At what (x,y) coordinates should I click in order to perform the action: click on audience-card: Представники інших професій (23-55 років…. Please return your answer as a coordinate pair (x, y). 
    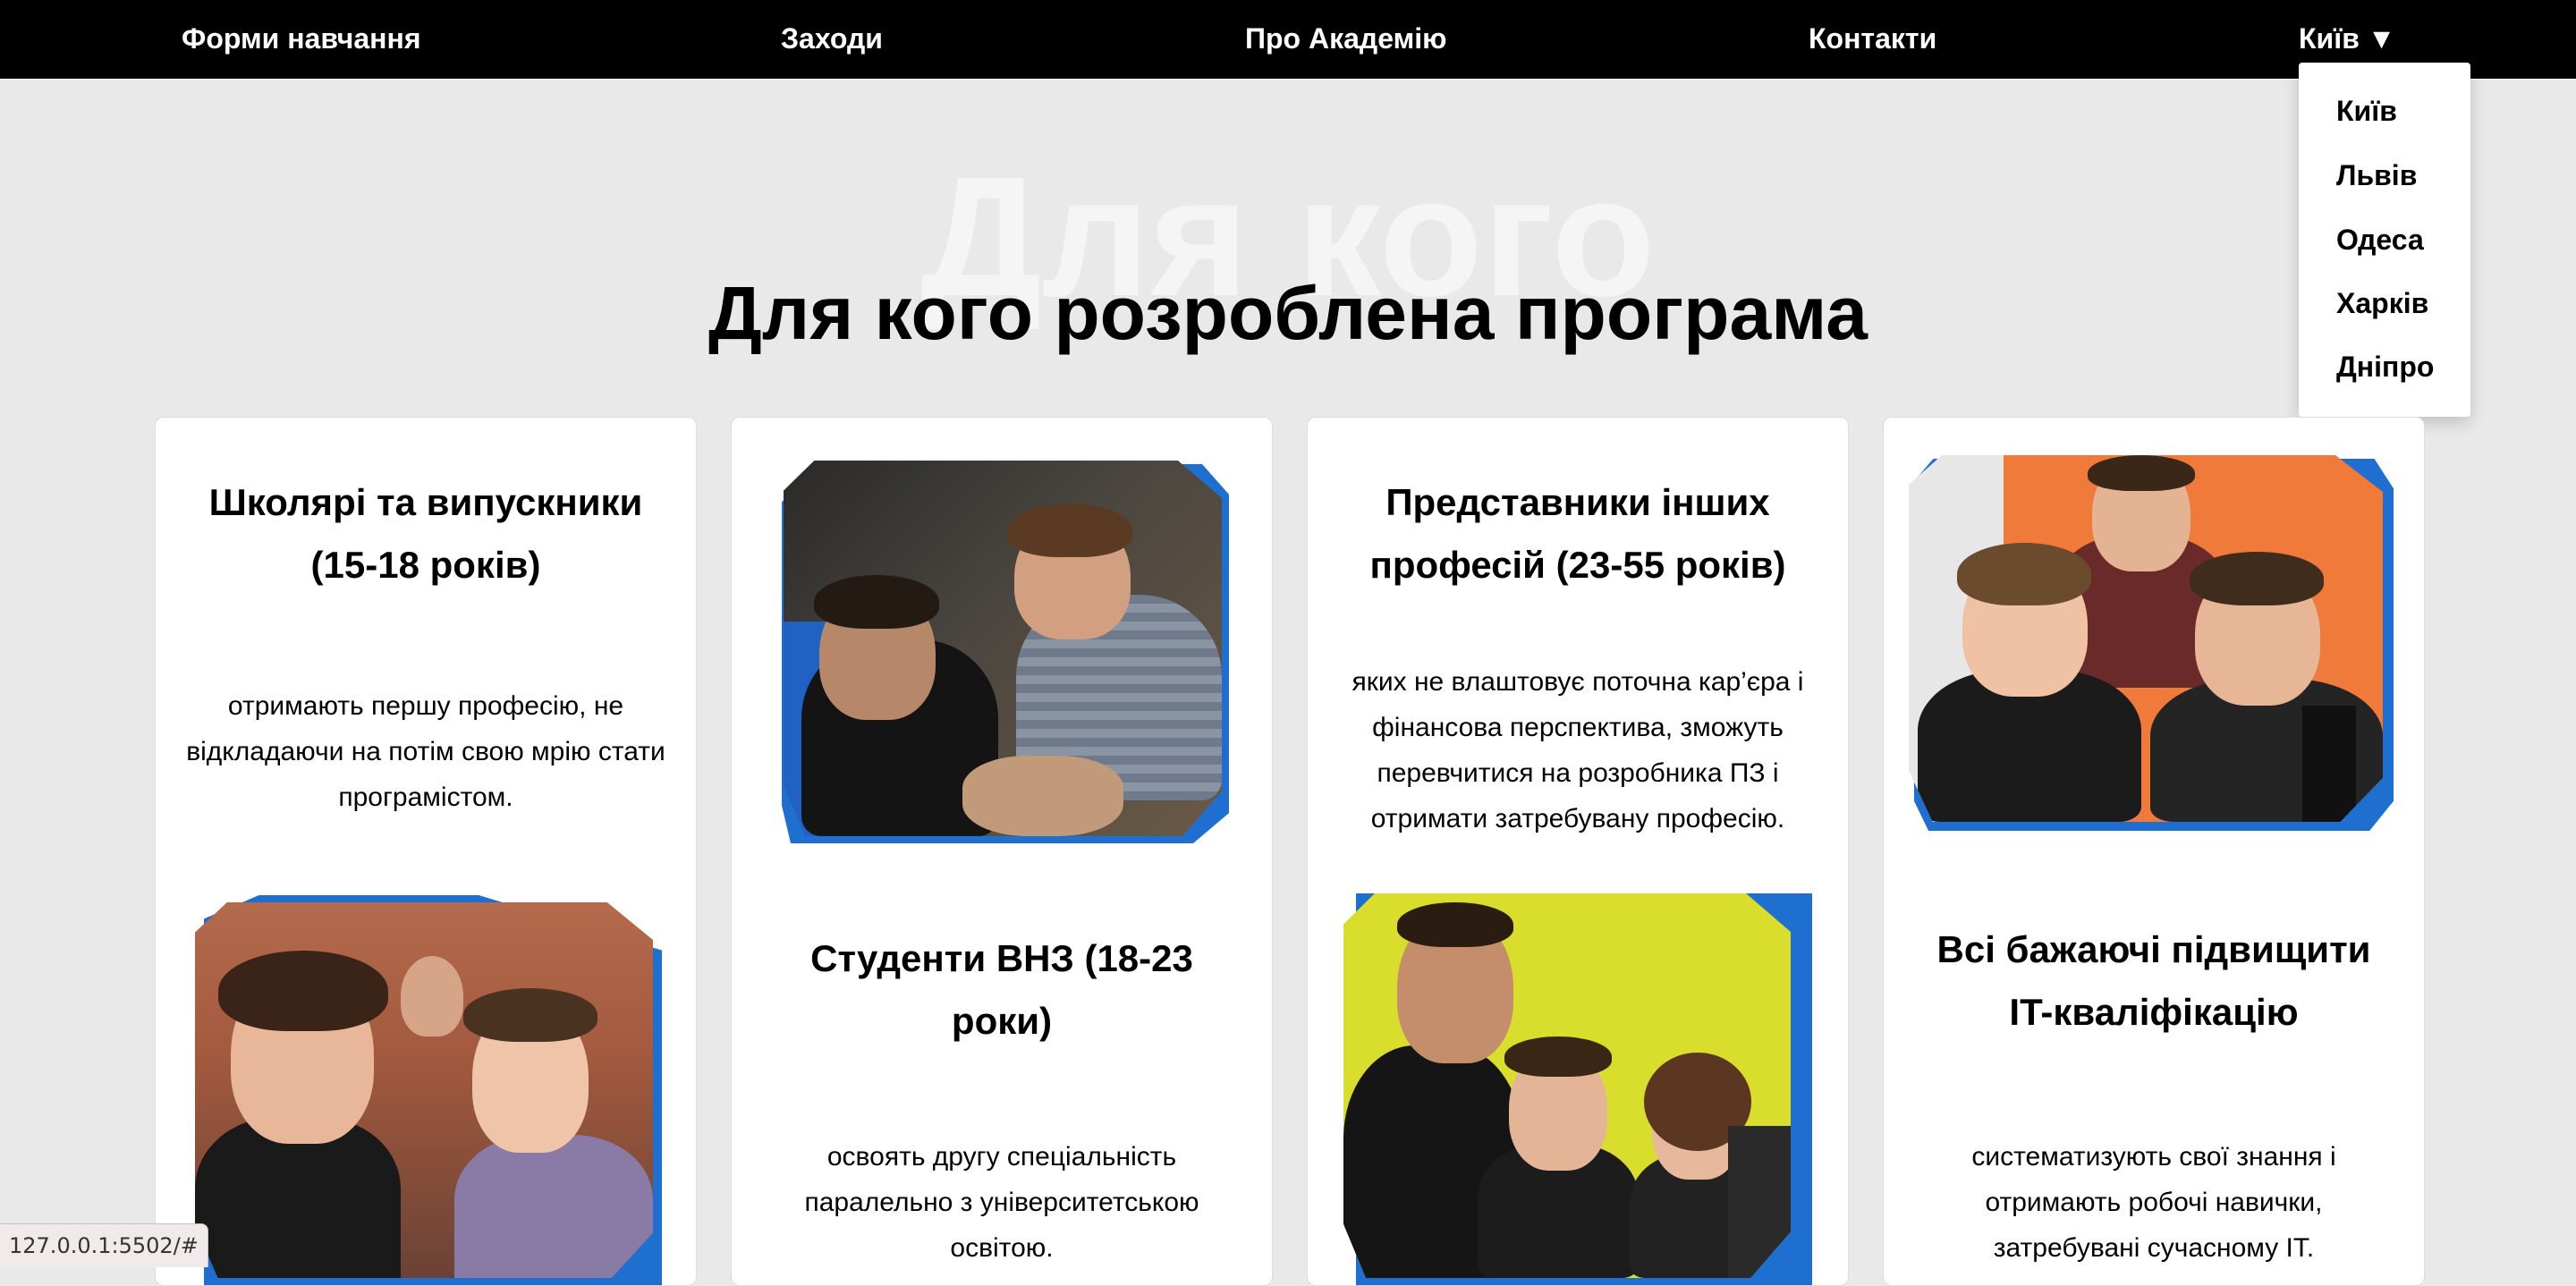
    Looking at the image, I should click on (1578, 851).